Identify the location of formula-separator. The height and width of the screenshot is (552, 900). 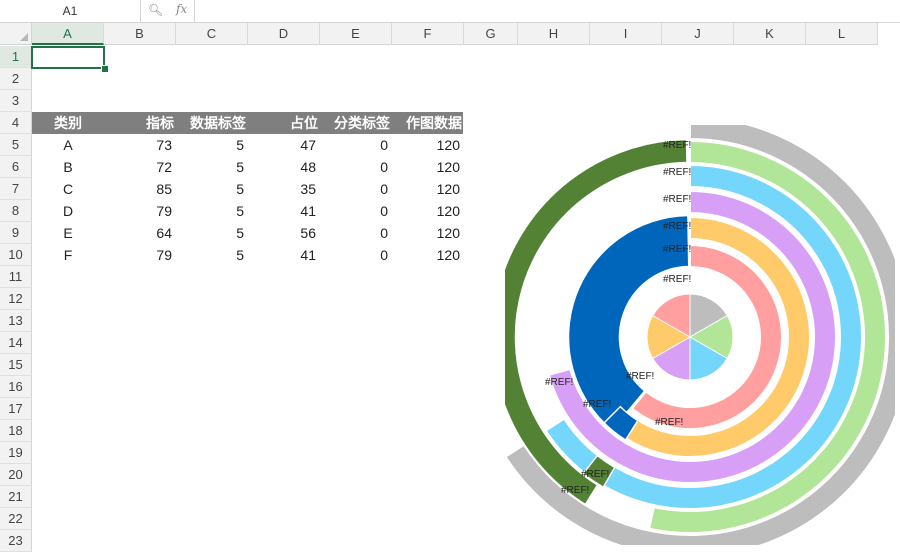
(194, 11).